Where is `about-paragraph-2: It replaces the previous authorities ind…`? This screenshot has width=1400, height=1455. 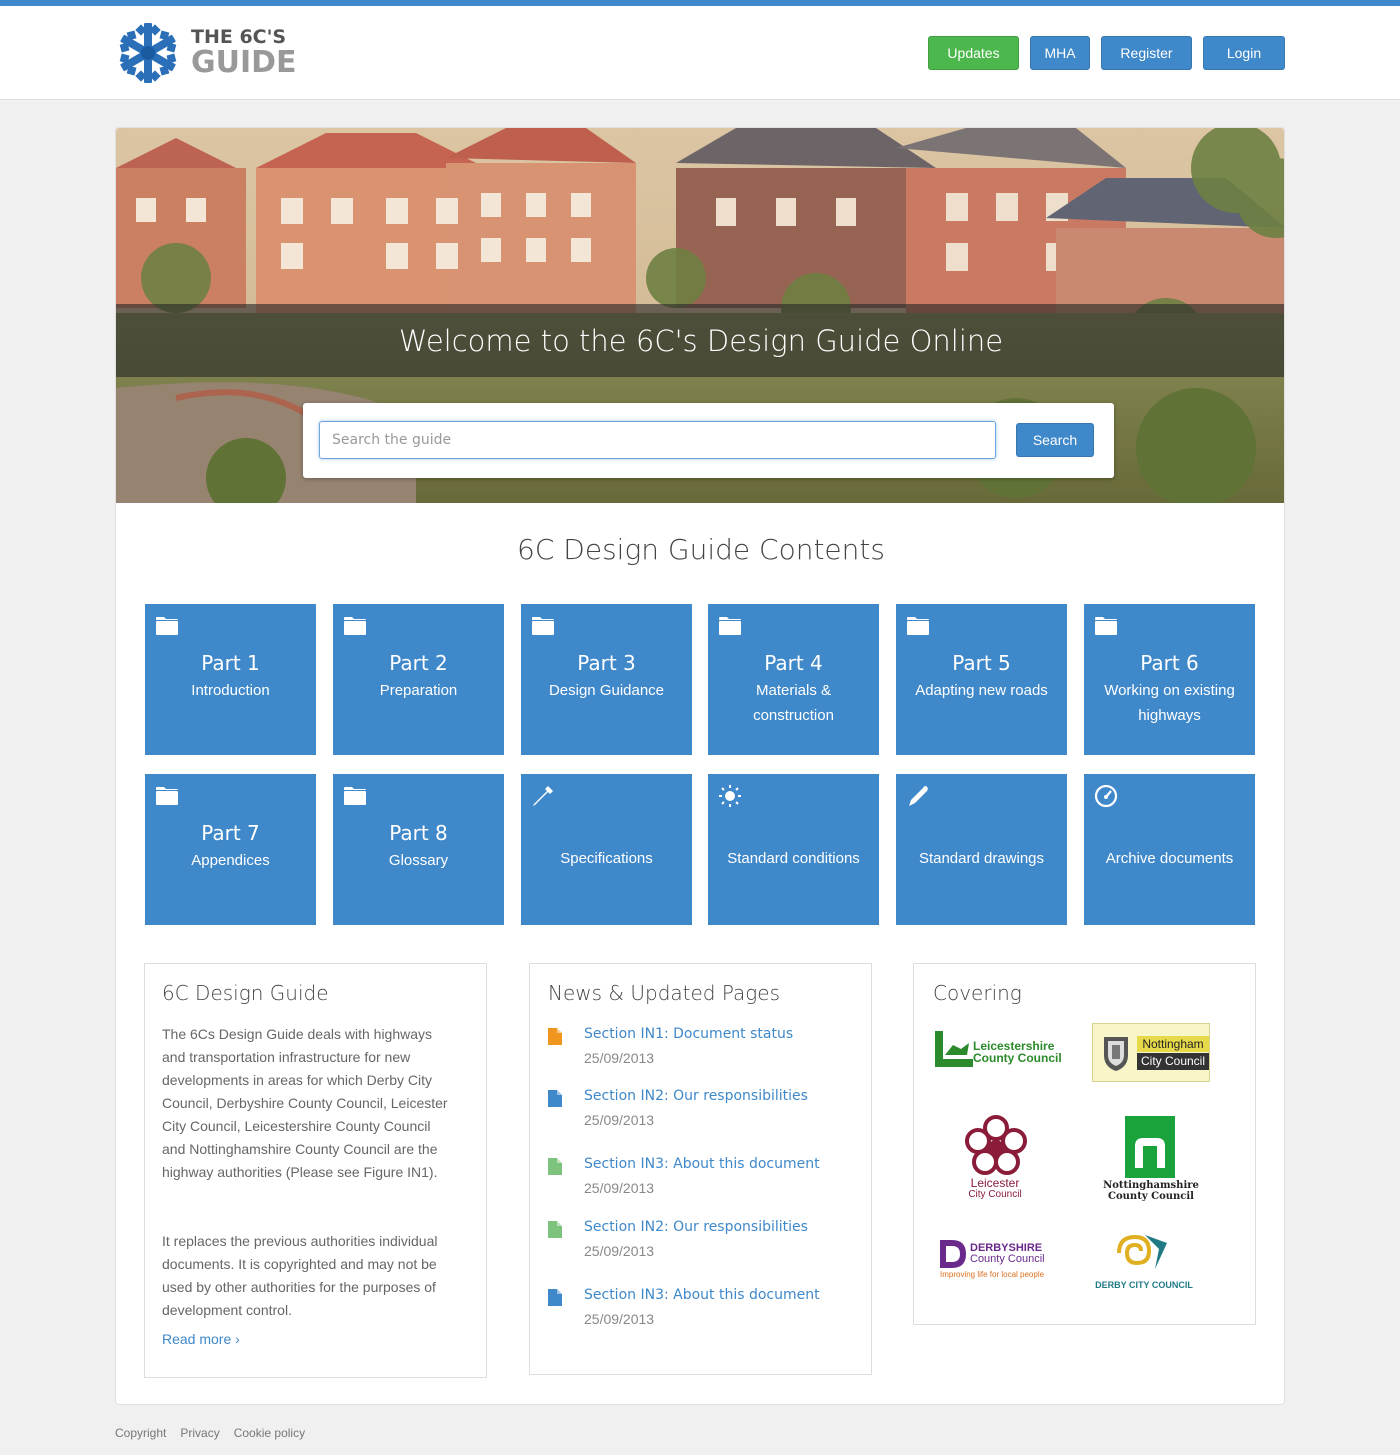 about-paragraph-2: It replaces the previous authorities ind… is located at coordinates (300, 1275).